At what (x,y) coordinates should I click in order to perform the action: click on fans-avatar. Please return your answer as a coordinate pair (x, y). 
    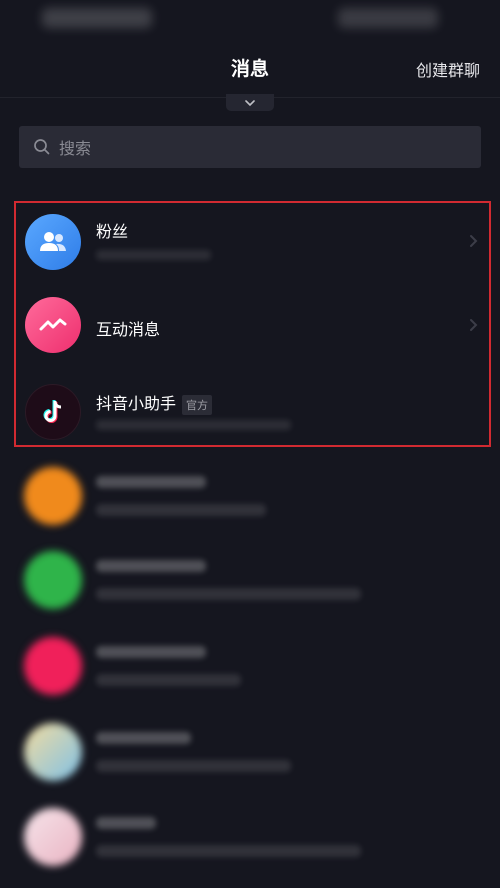
    Looking at the image, I should click on (53, 242).